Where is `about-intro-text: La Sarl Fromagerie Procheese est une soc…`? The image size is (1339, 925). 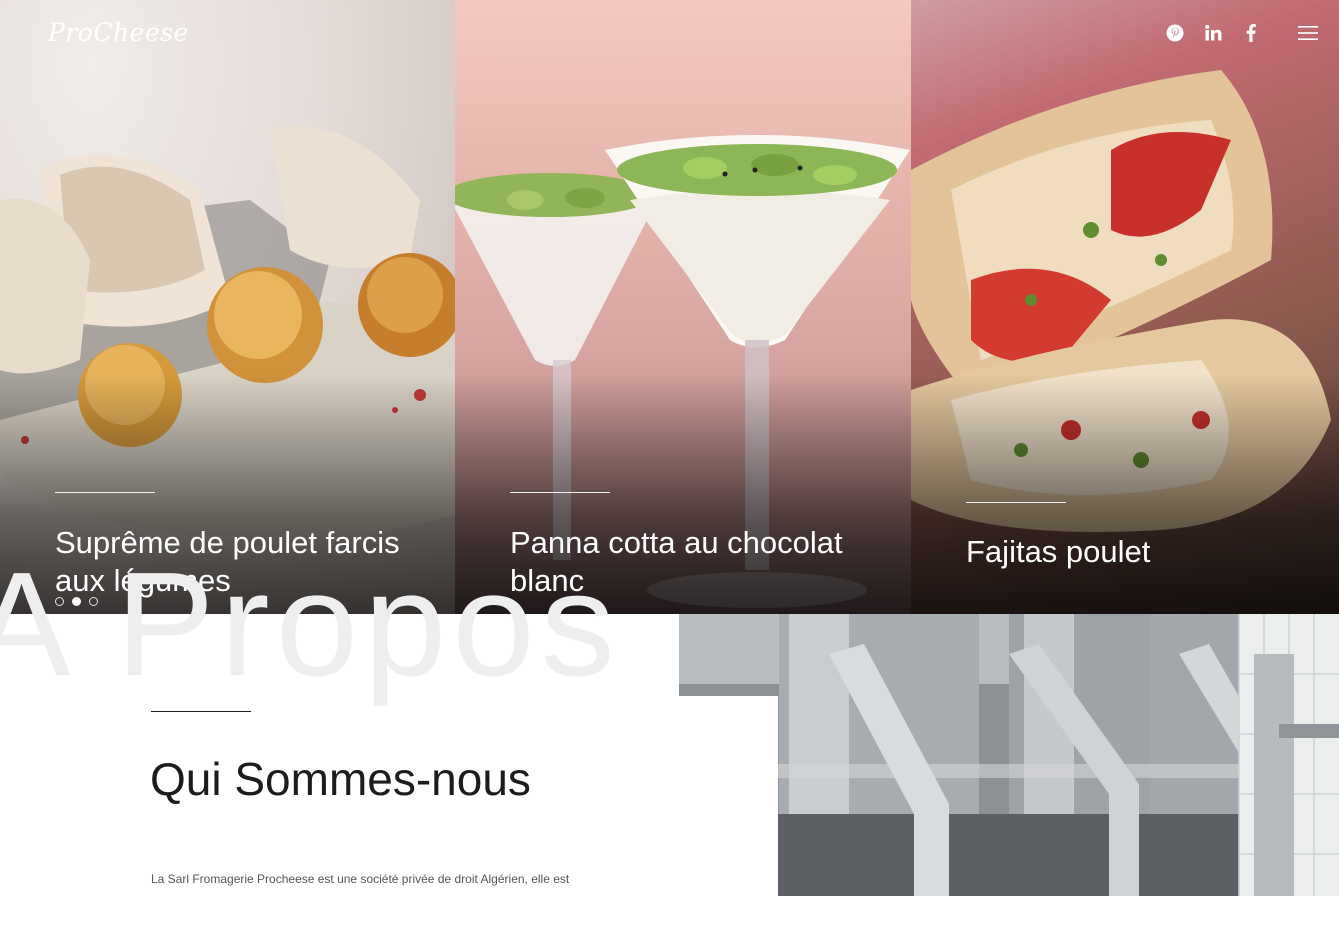
about-intro-text: La Sarl Fromagerie Procheese est une soc… is located at coordinates (360, 879).